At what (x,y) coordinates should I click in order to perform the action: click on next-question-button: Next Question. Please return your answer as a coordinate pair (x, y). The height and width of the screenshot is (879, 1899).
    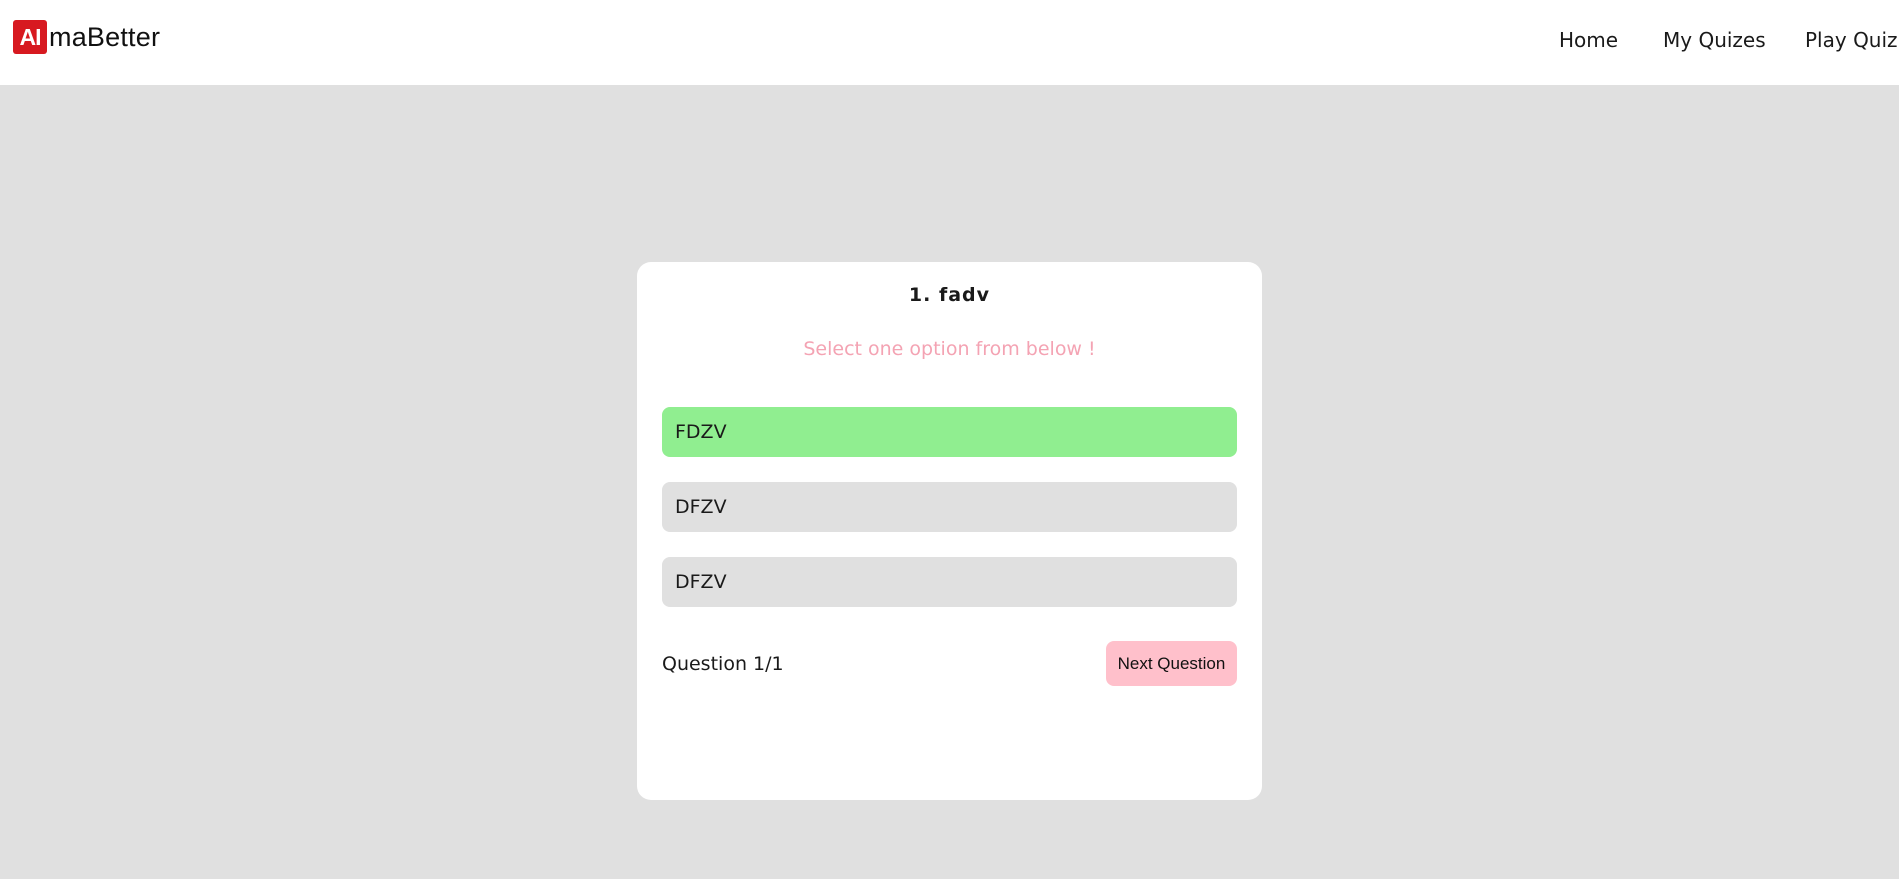
    Looking at the image, I should click on (1171, 663).